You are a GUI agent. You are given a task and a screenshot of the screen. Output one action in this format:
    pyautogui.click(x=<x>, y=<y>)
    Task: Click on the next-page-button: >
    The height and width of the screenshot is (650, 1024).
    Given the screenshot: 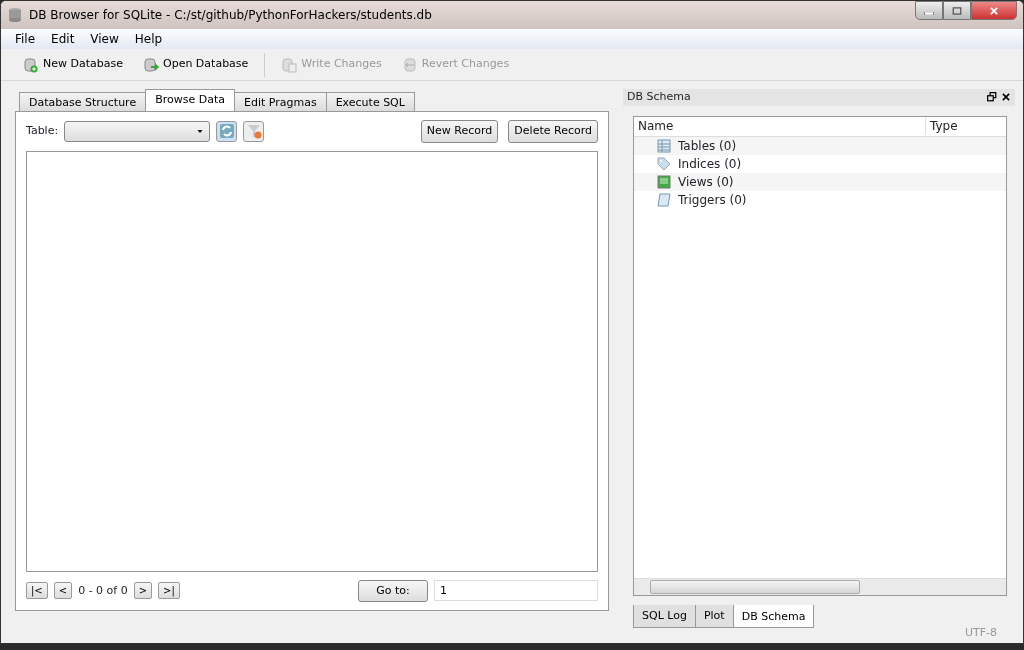 What is the action you would take?
    pyautogui.click(x=143, y=591)
    